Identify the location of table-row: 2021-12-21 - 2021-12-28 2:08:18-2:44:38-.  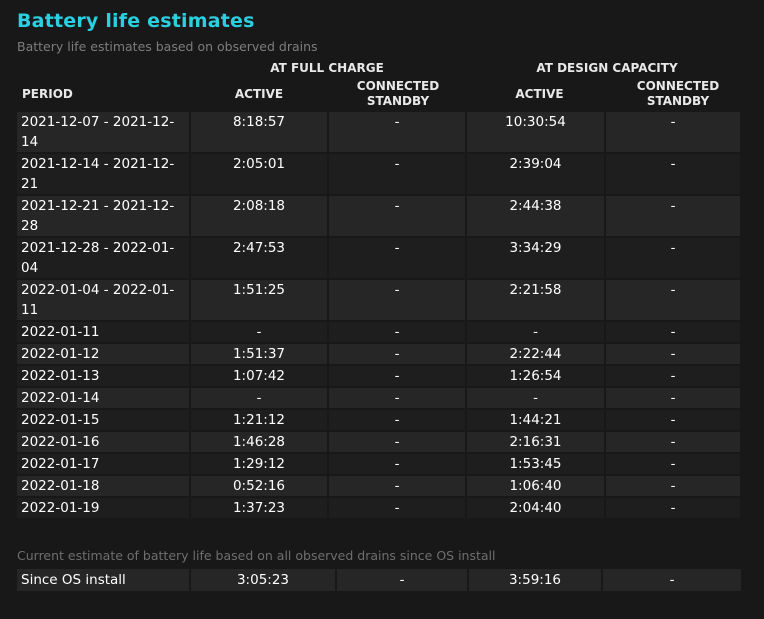
(378, 216).